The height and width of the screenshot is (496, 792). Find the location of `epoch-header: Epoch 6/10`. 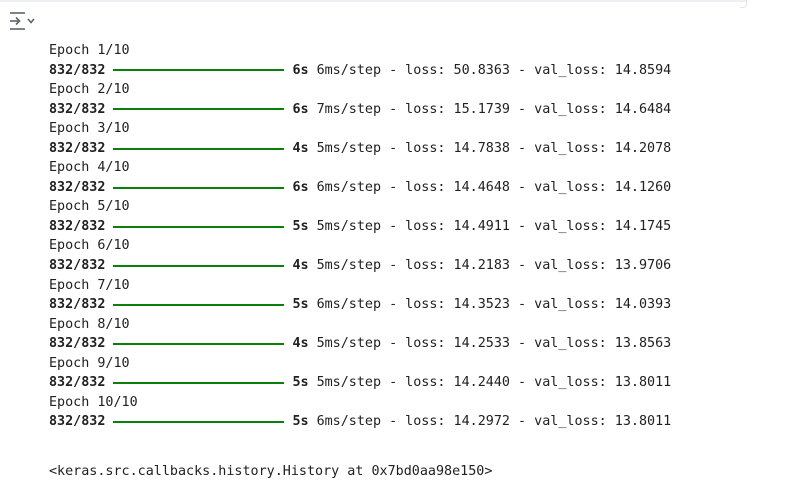

epoch-header: Epoch 6/10 is located at coordinates (89, 246).